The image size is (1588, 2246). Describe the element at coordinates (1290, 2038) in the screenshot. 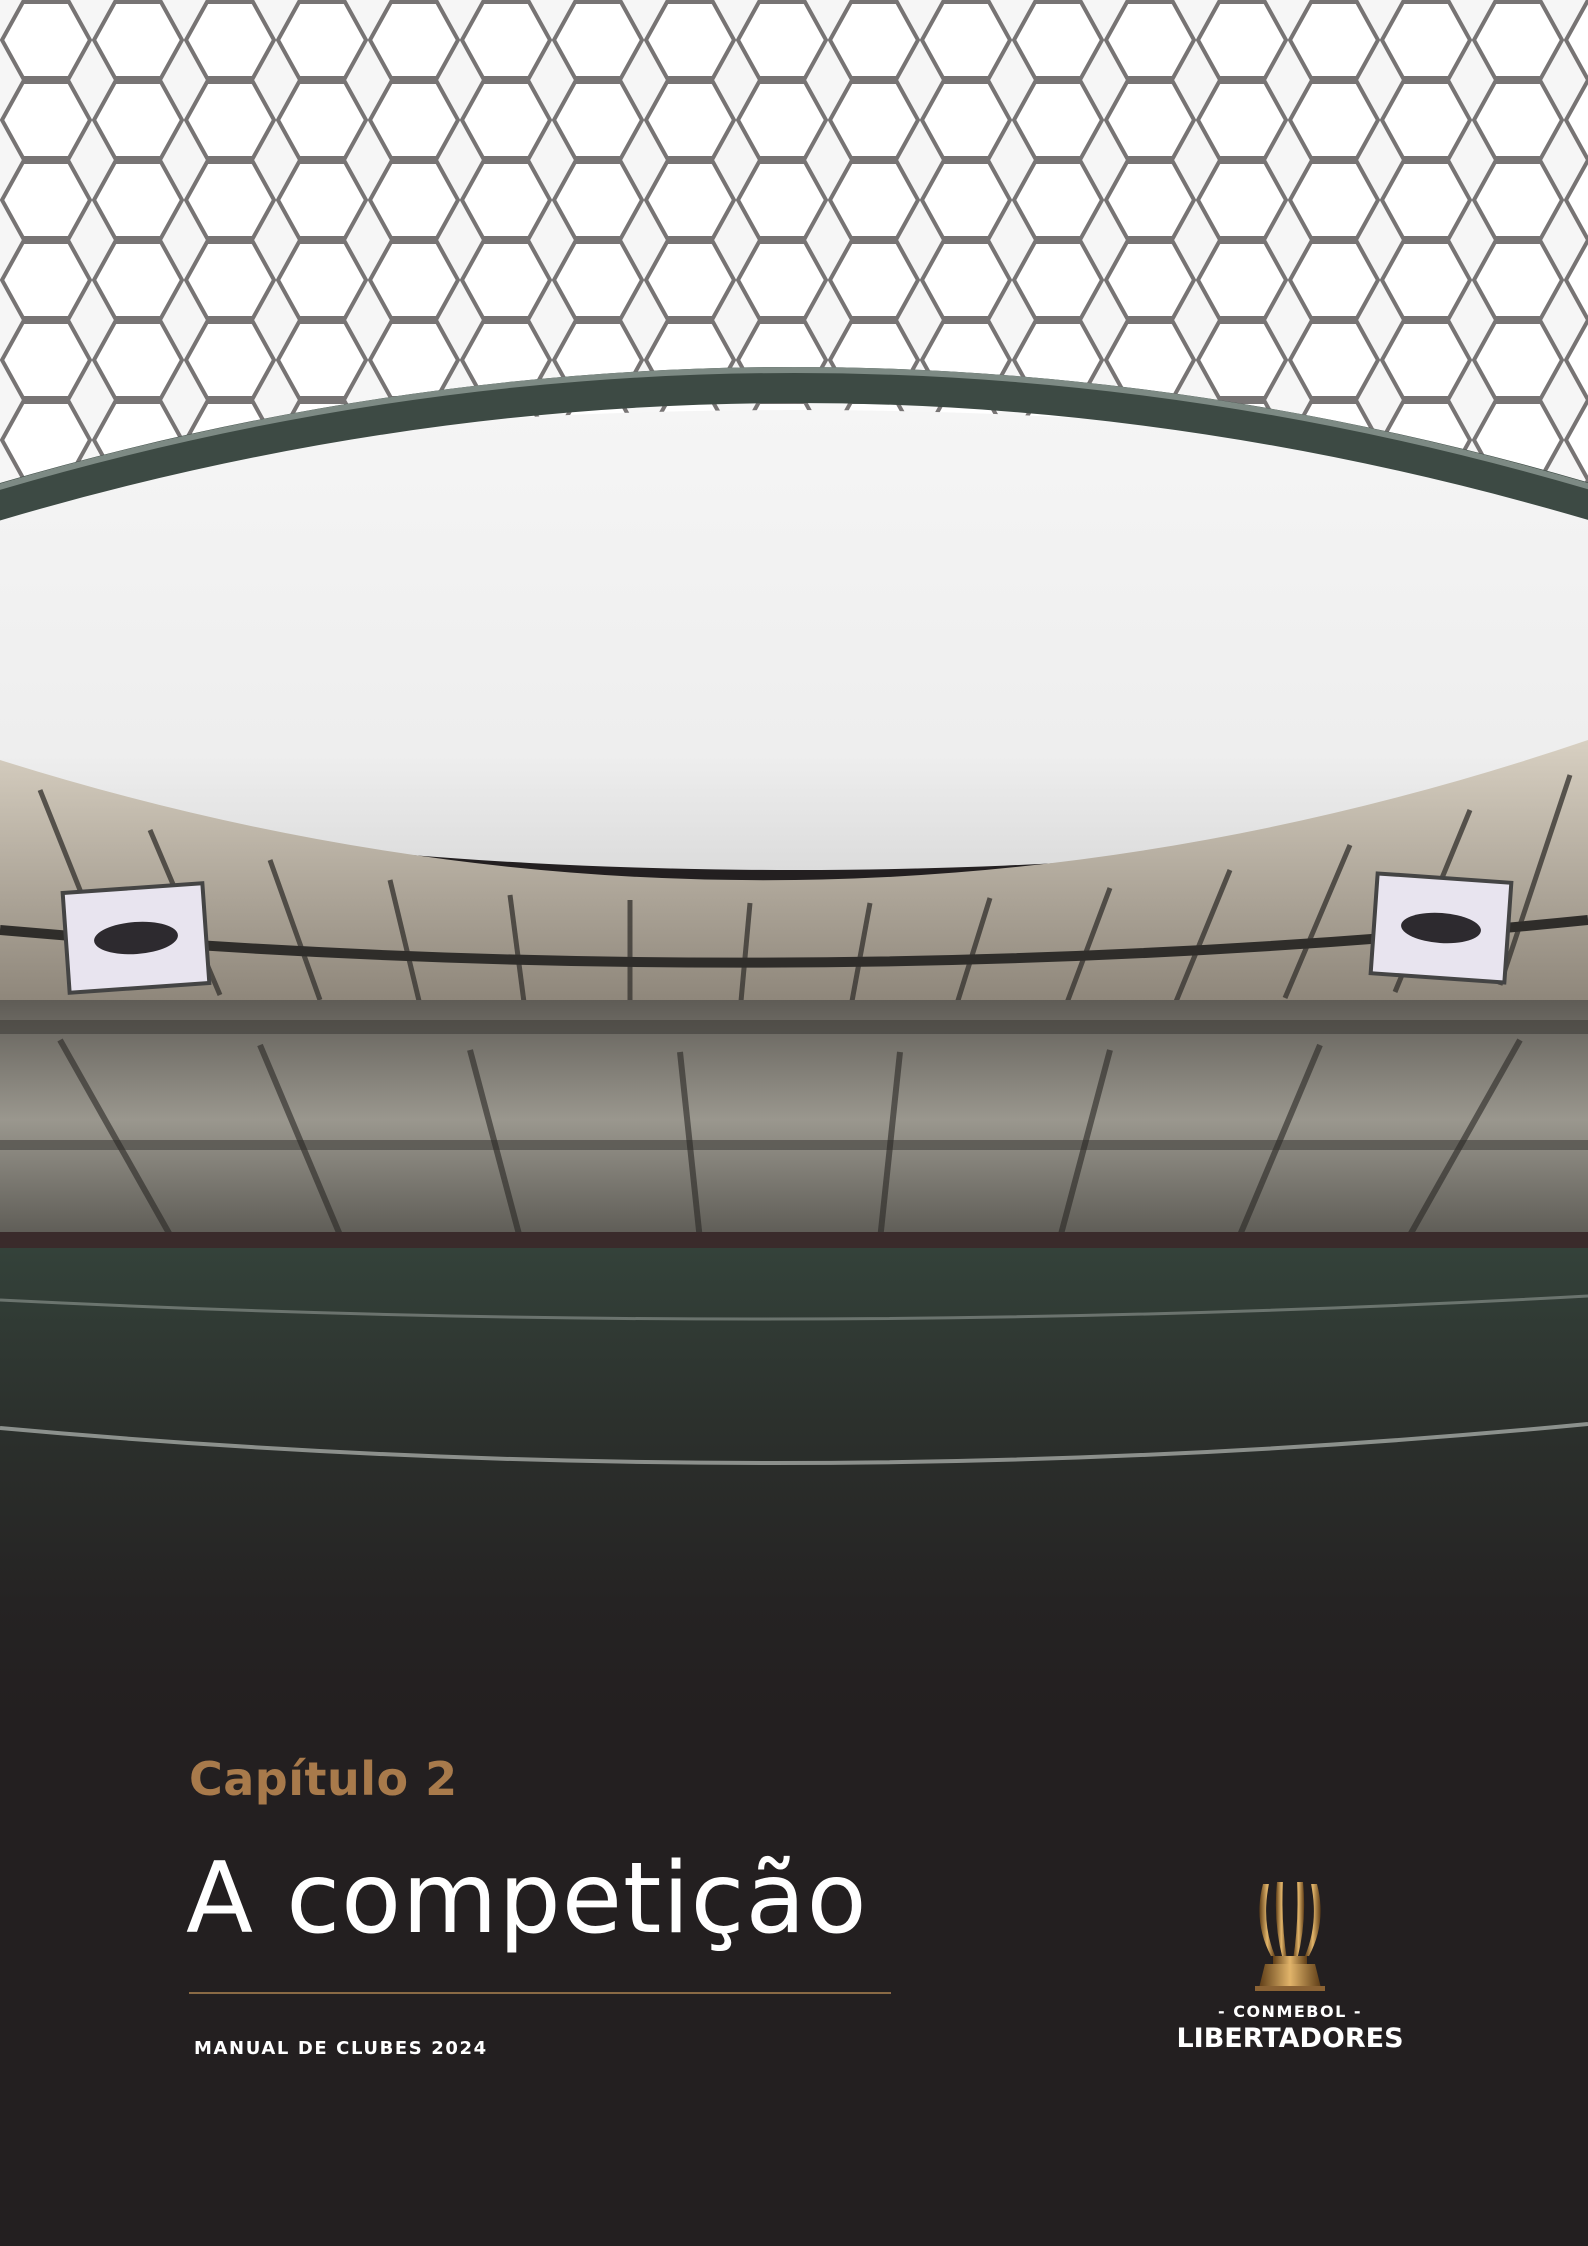

I see `logo-name-label: LIBERTADORES` at that location.